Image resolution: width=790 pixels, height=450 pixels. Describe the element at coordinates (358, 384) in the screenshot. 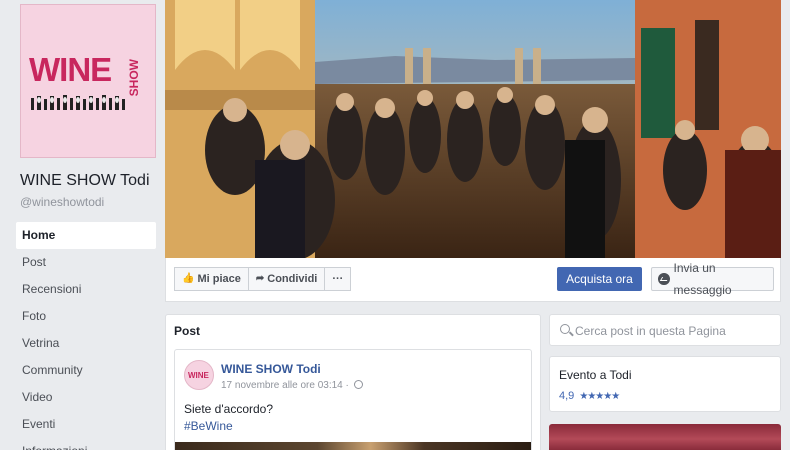

I see `globe-icon` at that location.